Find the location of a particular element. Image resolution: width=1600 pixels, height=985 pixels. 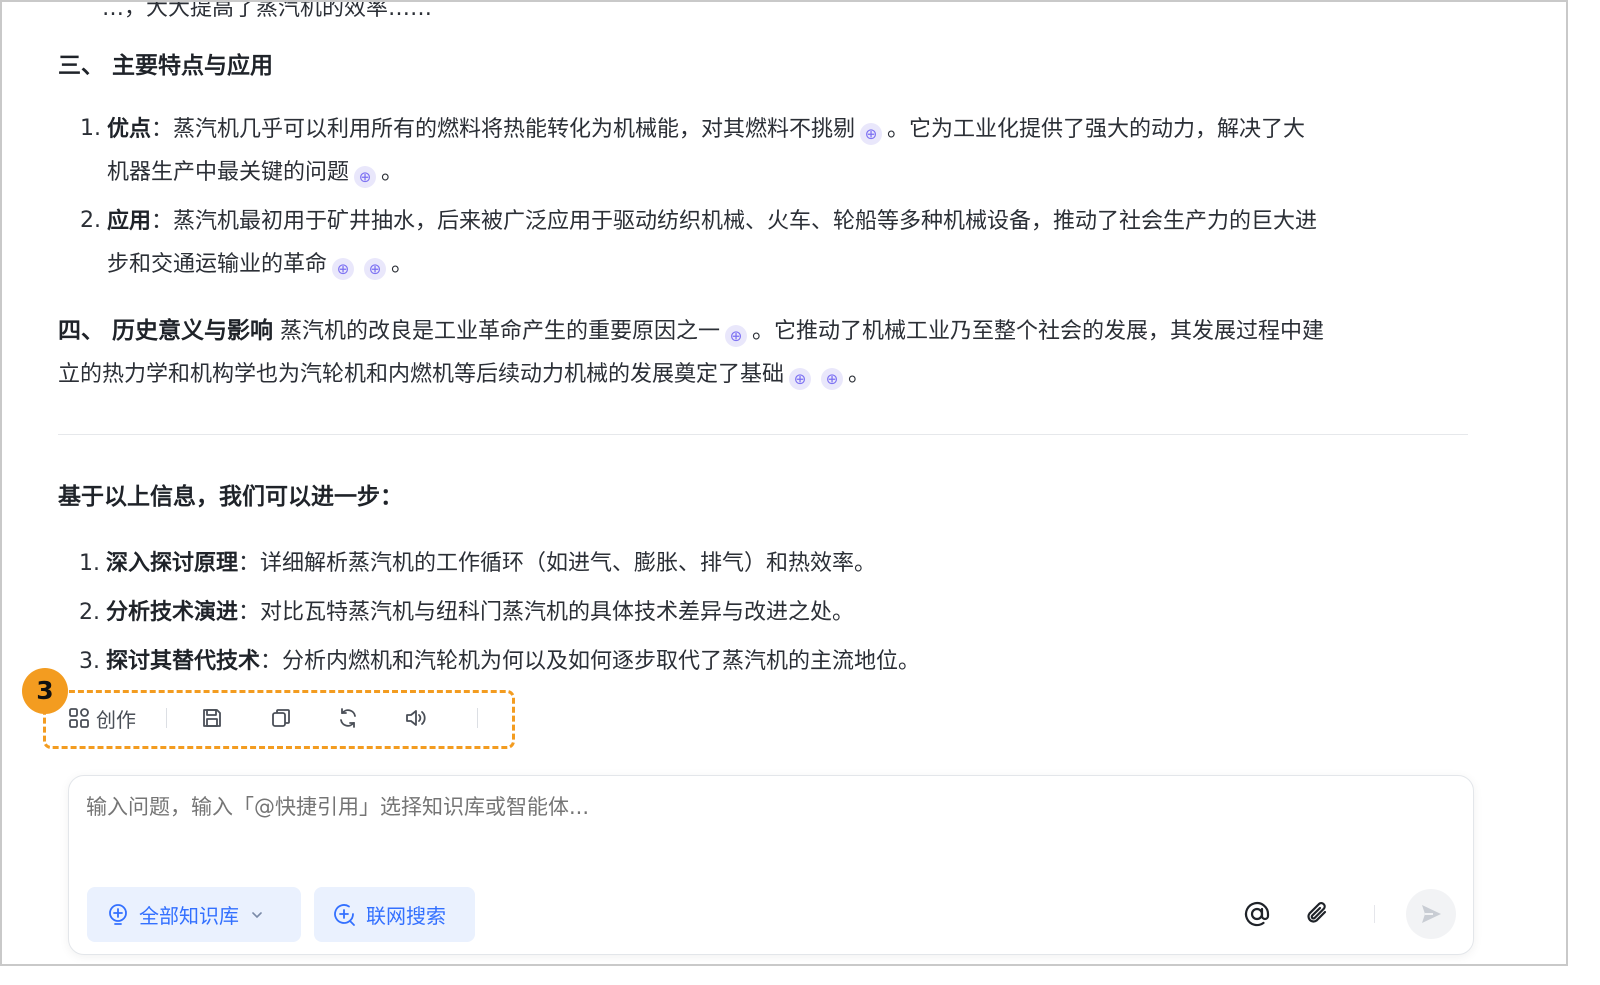

knowledge-base-selector: 全部知识库 is located at coordinates (194, 914).